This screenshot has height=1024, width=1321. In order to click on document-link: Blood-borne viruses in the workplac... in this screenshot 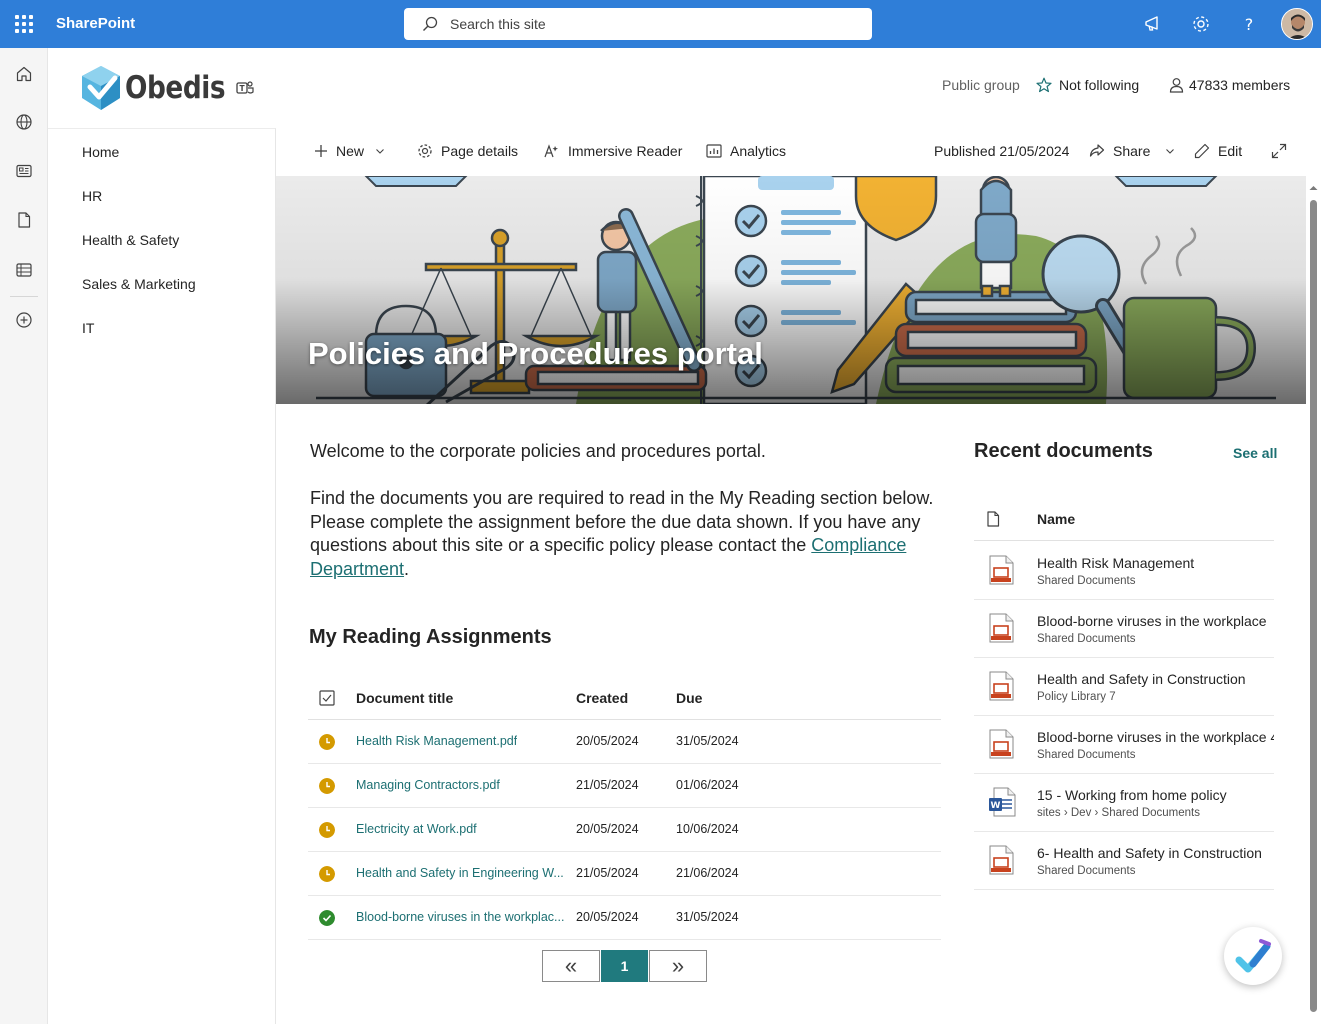, I will do `click(460, 917)`.